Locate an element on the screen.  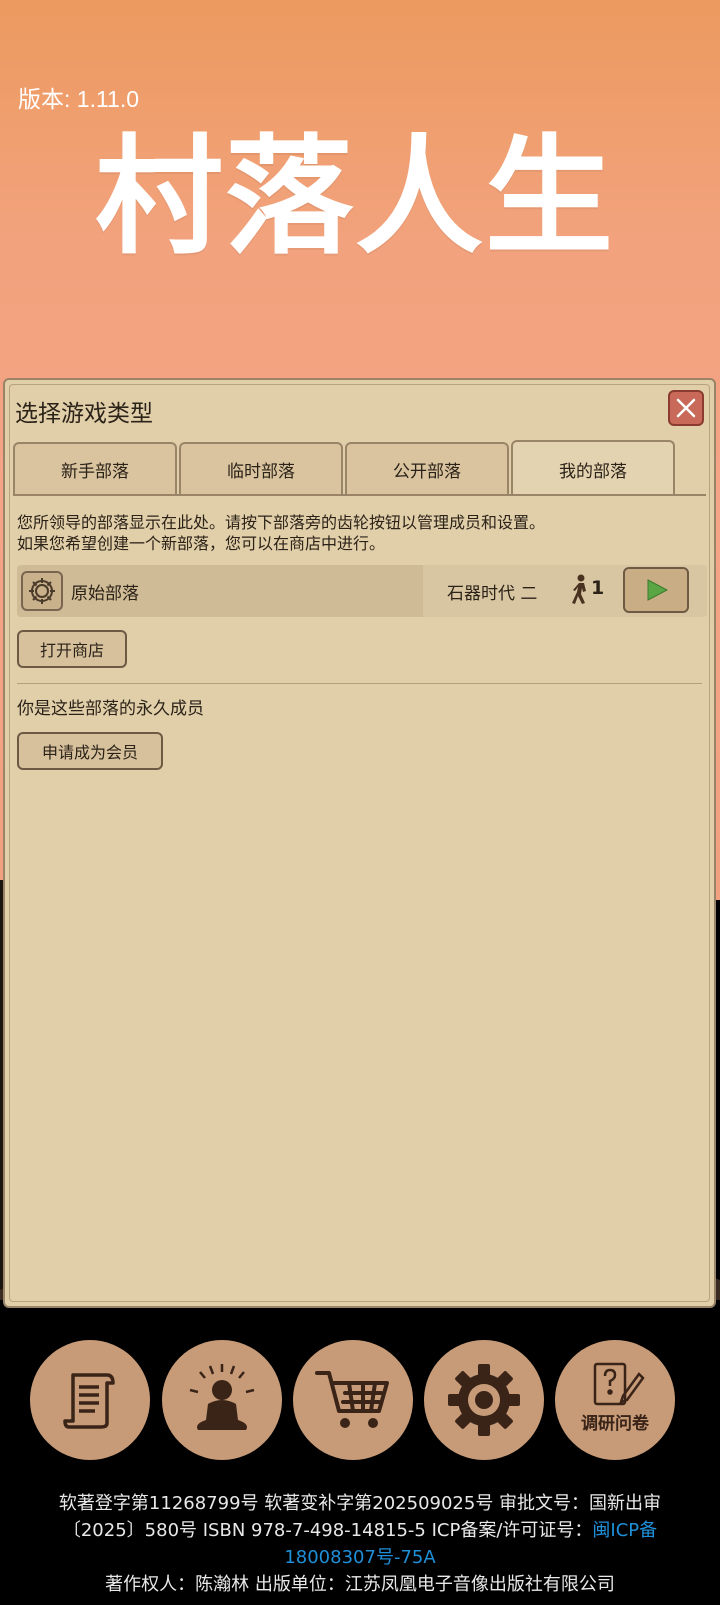
icp-link-part-1: 闽ICP备 is located at coordinates (624, 1530).